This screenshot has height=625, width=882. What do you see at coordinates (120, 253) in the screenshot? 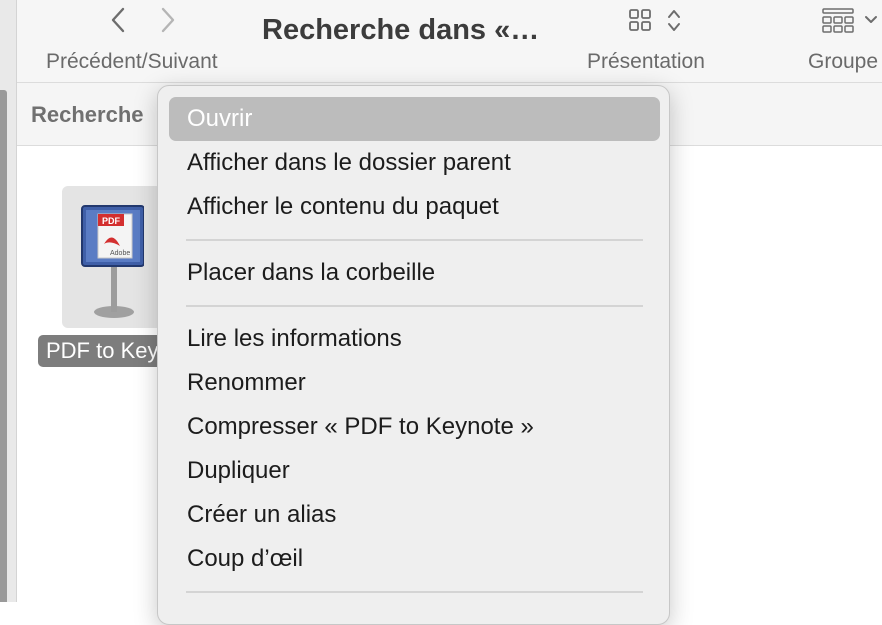
I see `svg-text: Adobe` at bounding box center [120, 253].